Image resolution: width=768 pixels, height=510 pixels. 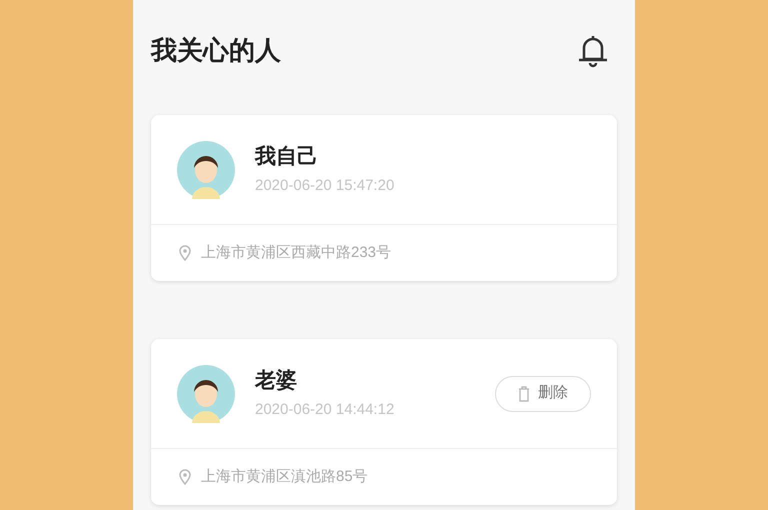 What do you see at coordinates (325, 410) in the screenshot?
I see `timestamp: 2020-06-20 14:44:12` at bounding box center [325, 410].